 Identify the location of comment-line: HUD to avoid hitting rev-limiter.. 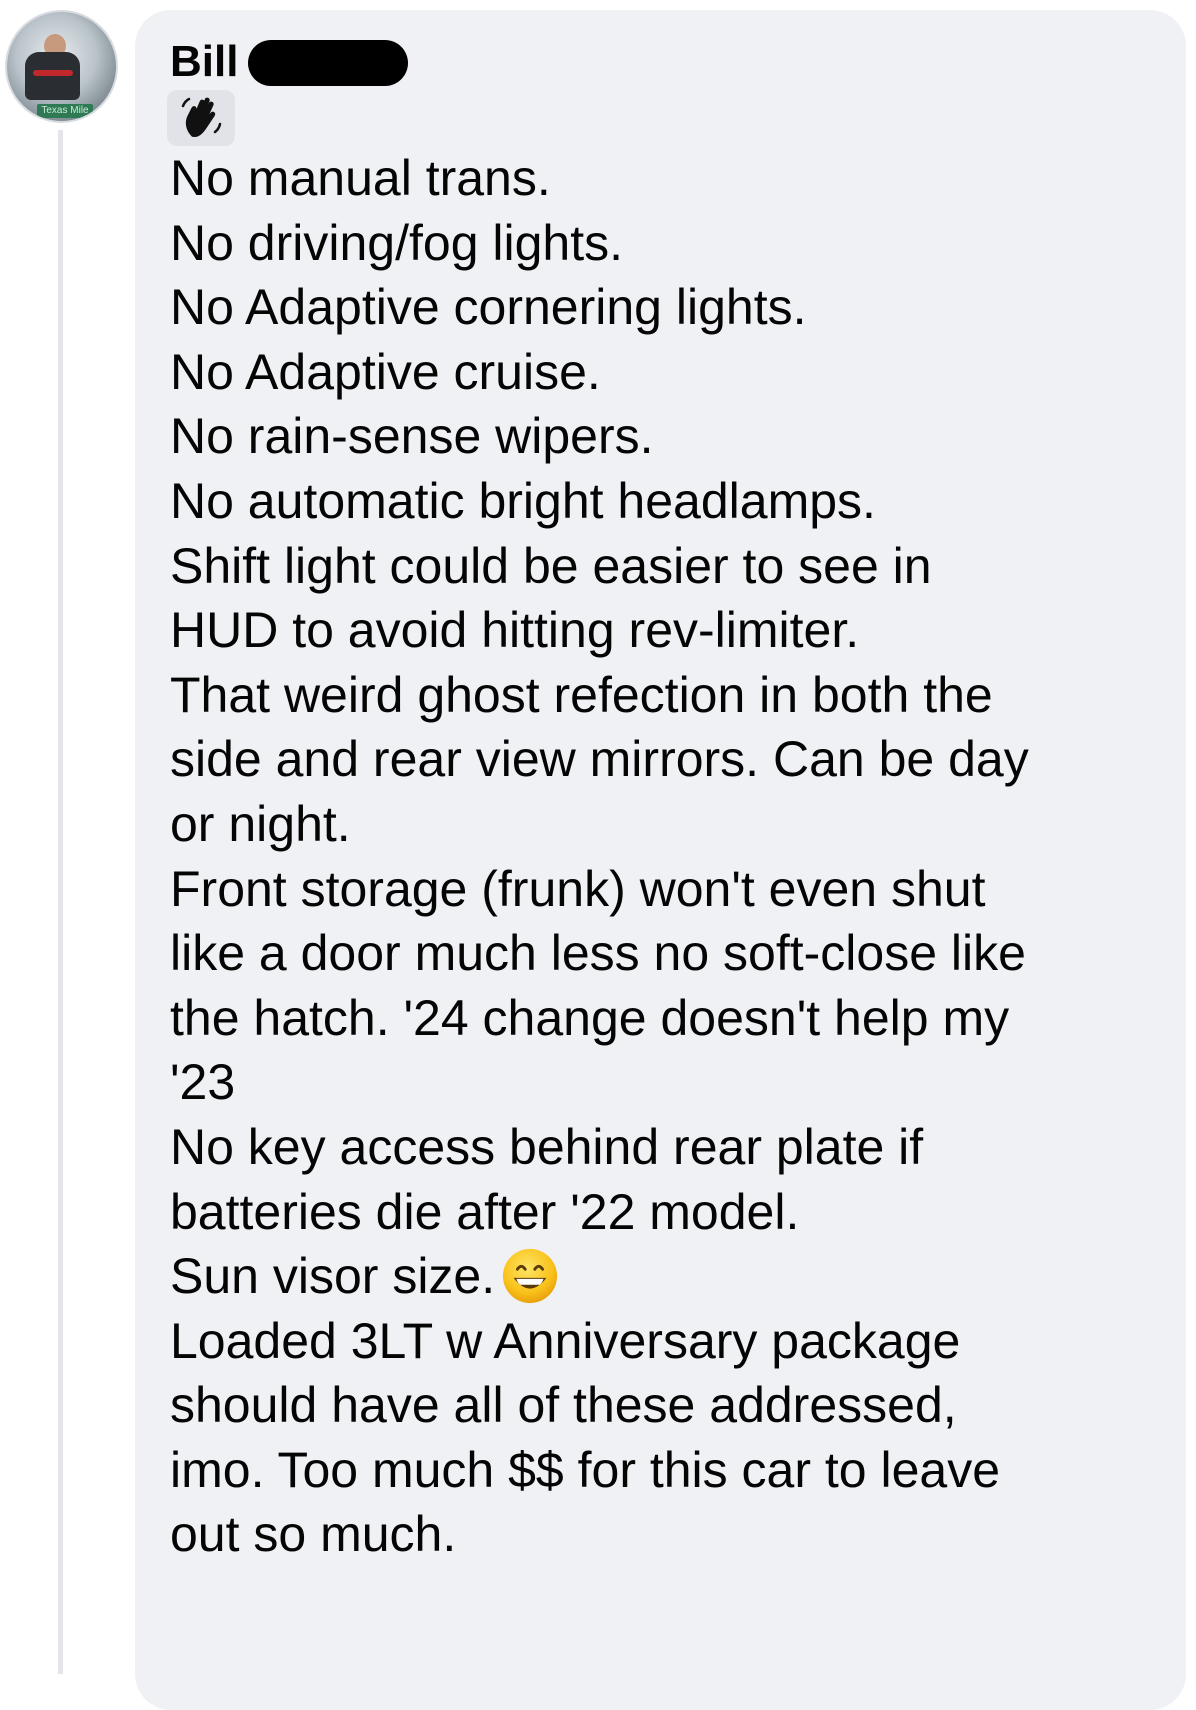
(515, 630).